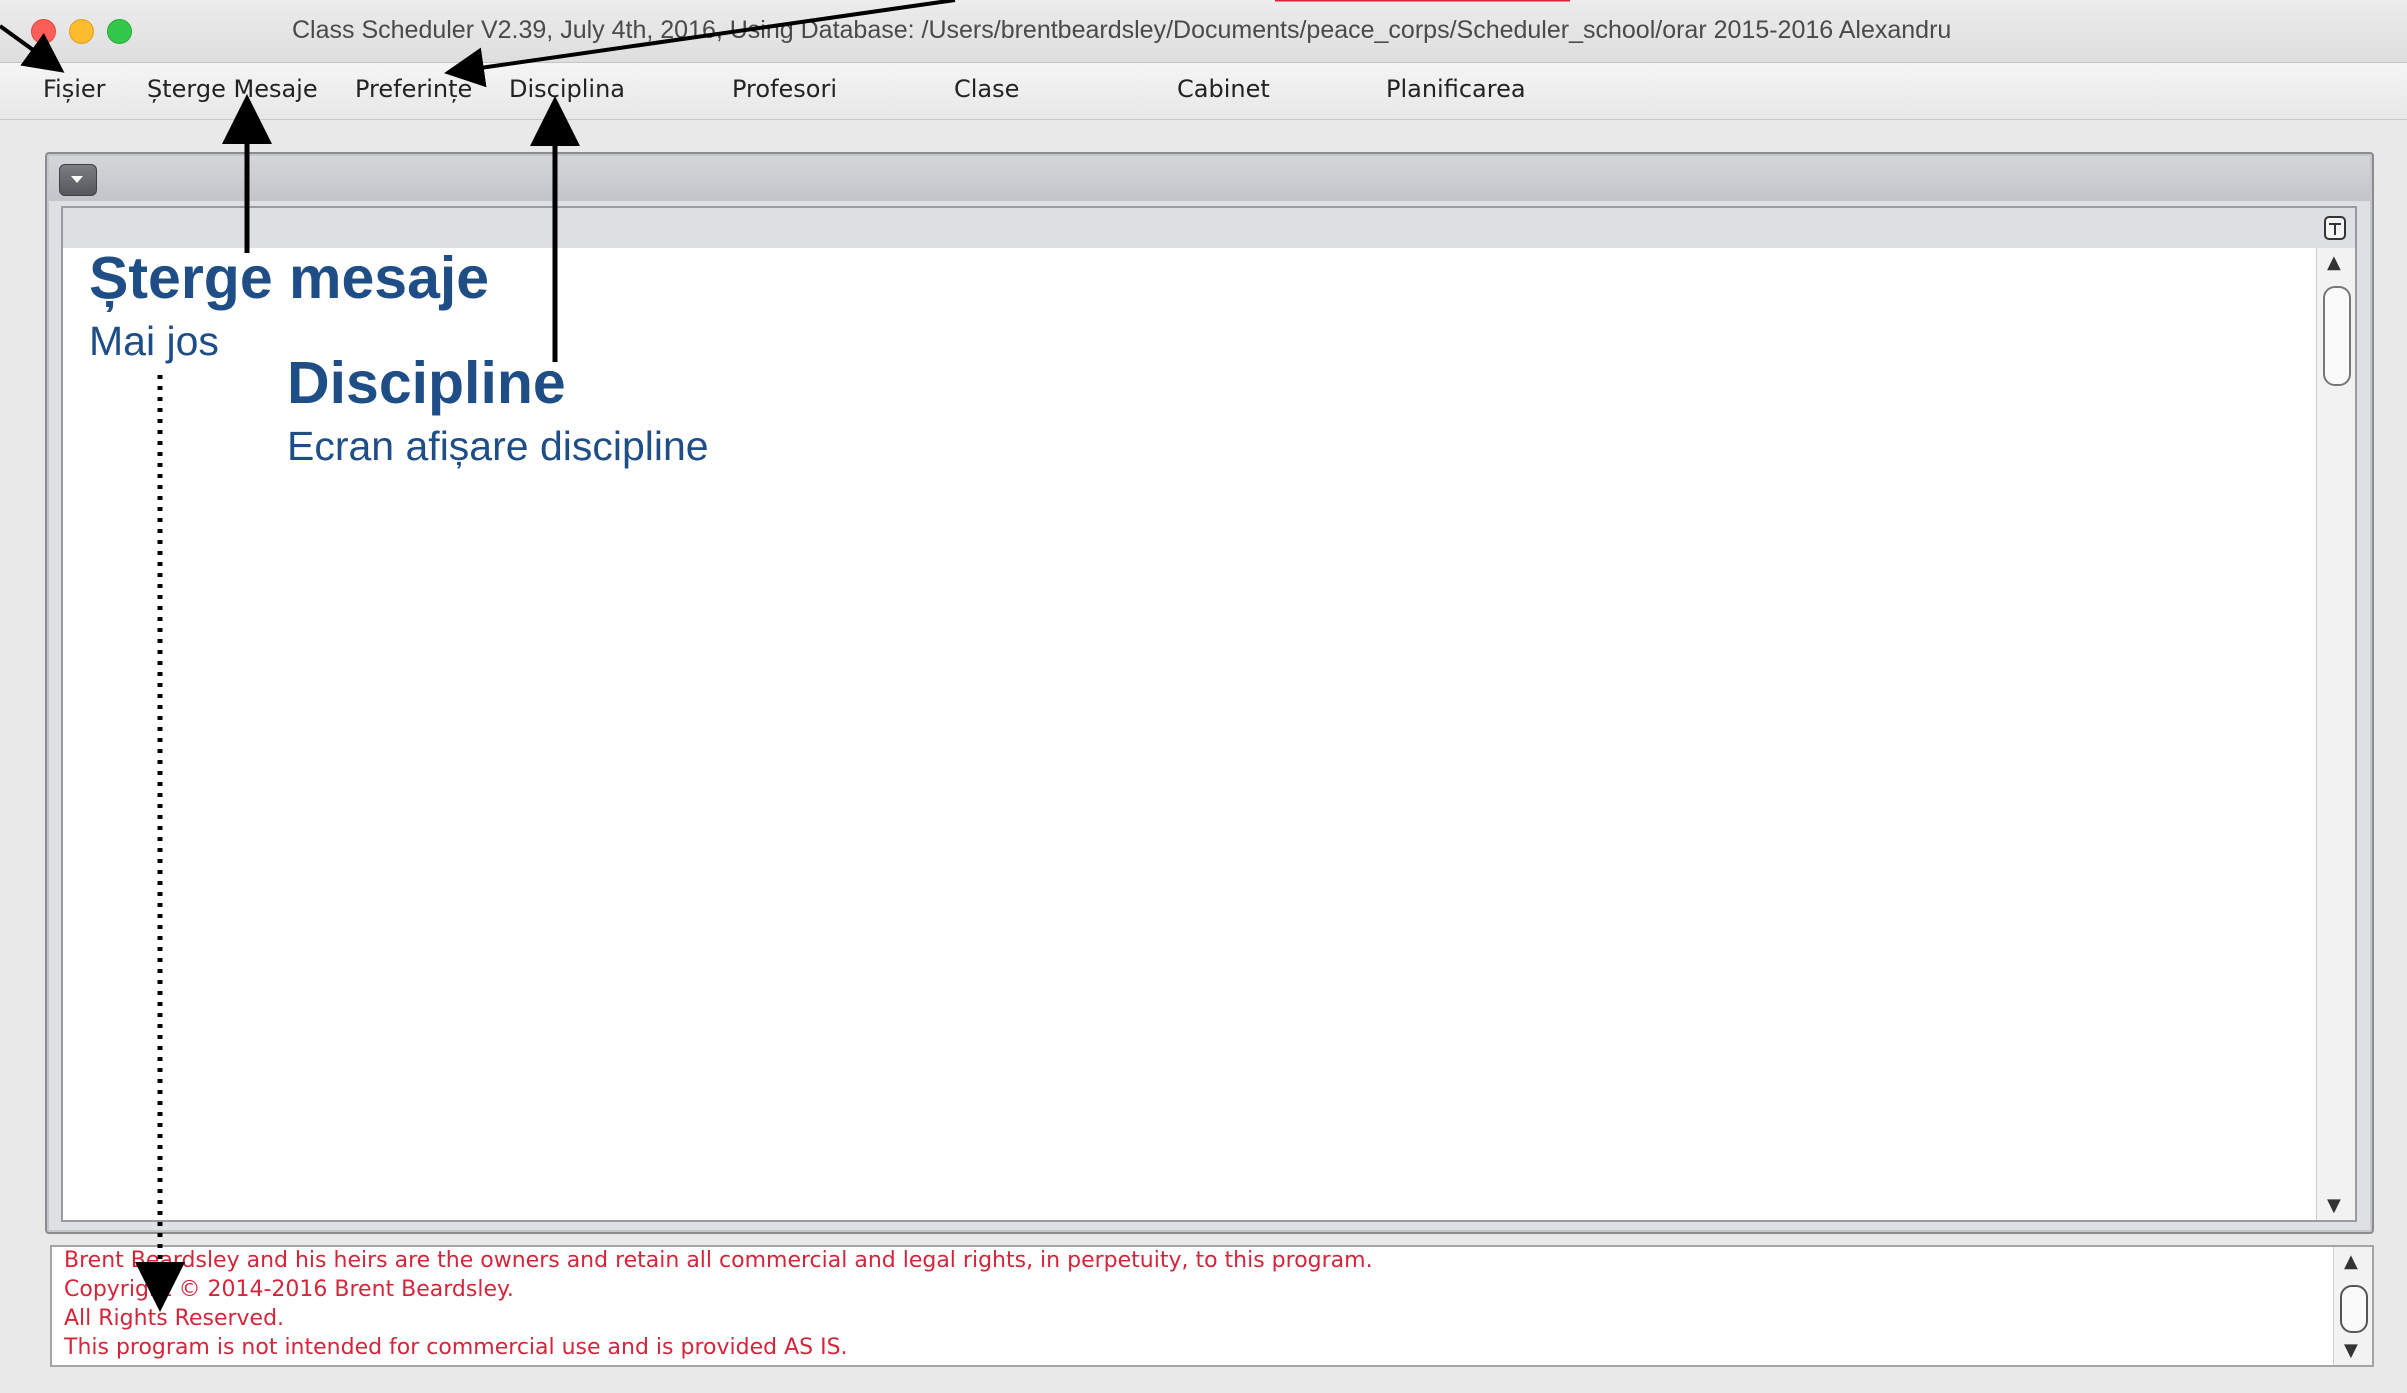 Image resolution: width=2407 pixels, height=1393 pixels. Describe the element at coordinates (986, 89) in the screenshot. I see `menu-clase: Clase` at that location.